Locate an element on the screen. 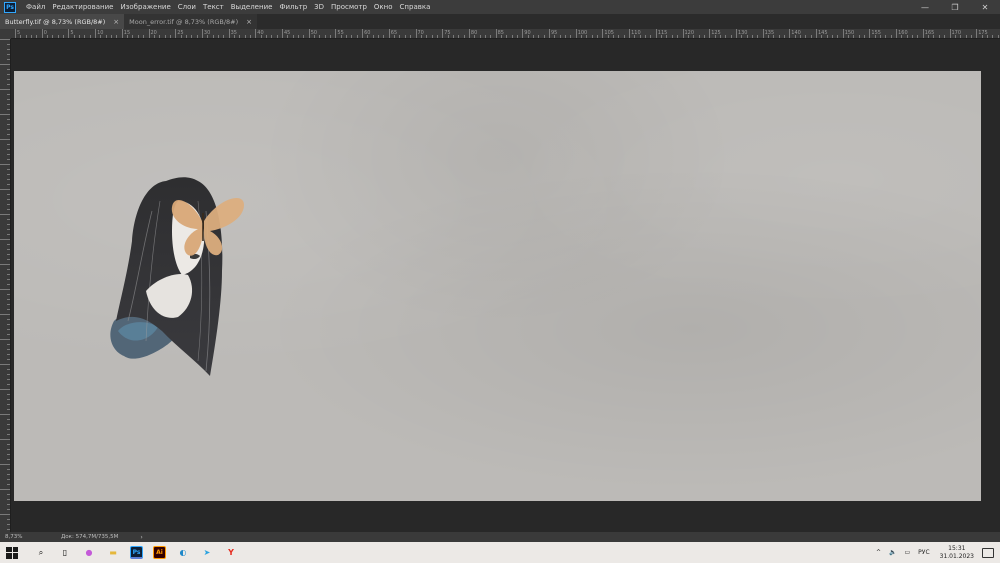 Image resolution: width=1000 pixels, height=563 pixels. menu-view: Просмотр is located at coordinates (349, 7).